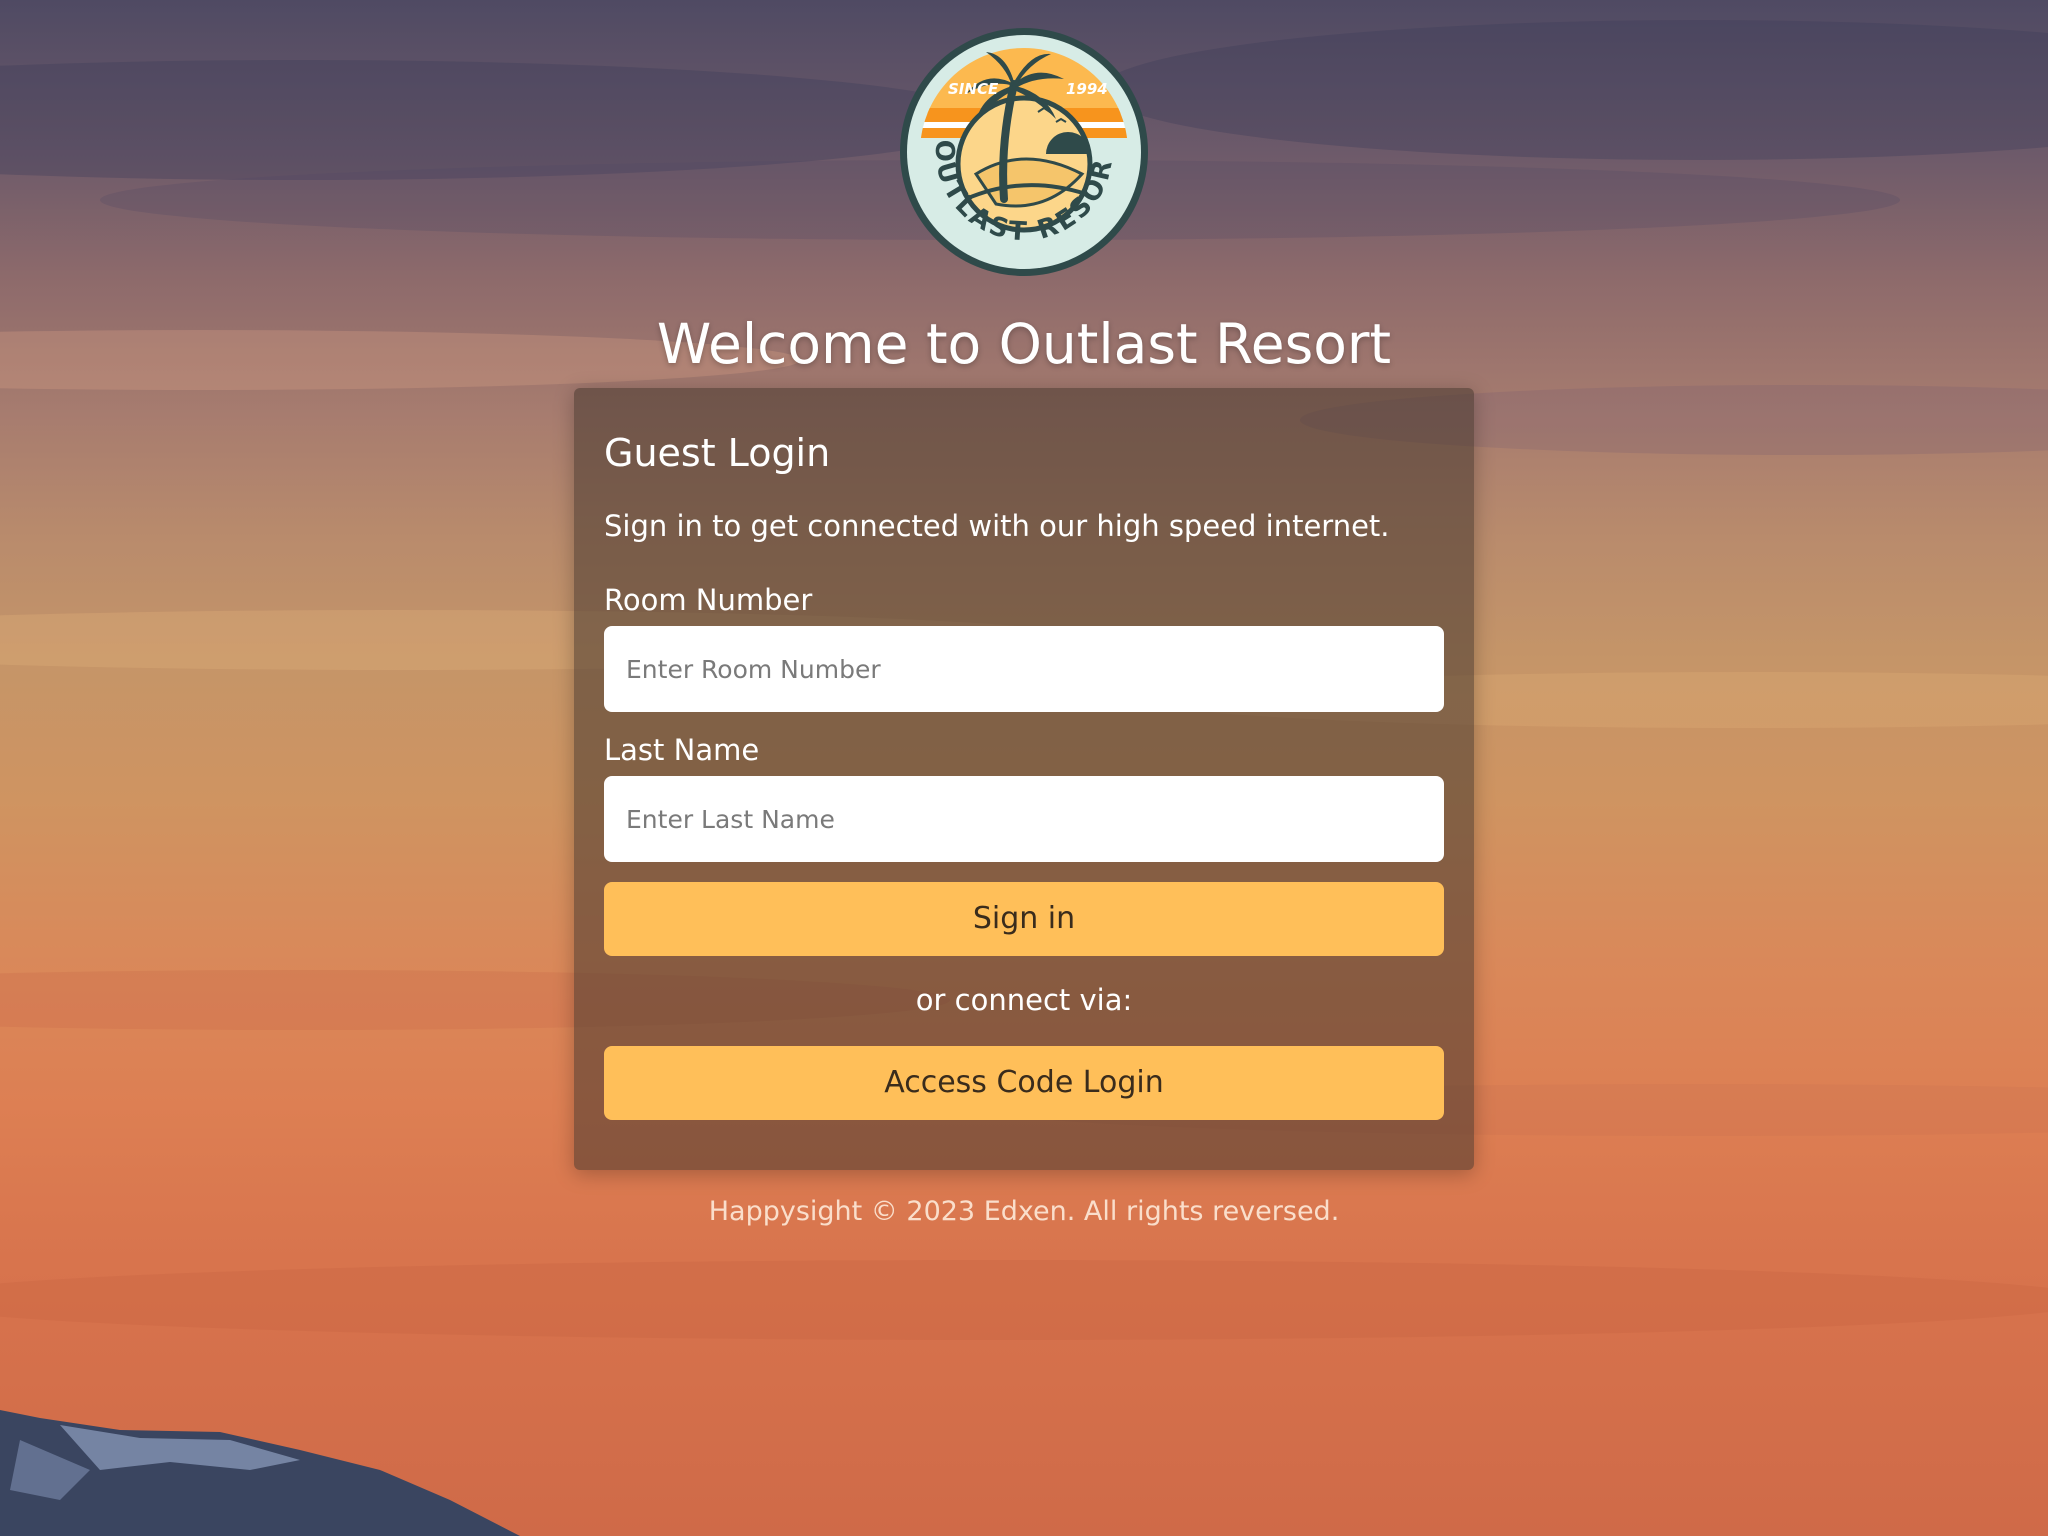 This screenshot has width=2048, height=1536. What do you see at coordinates (1024, 1083) in the screenshot?
I see `access-code-login-button: Access Code Login` at bounding box center [1024, 1083].